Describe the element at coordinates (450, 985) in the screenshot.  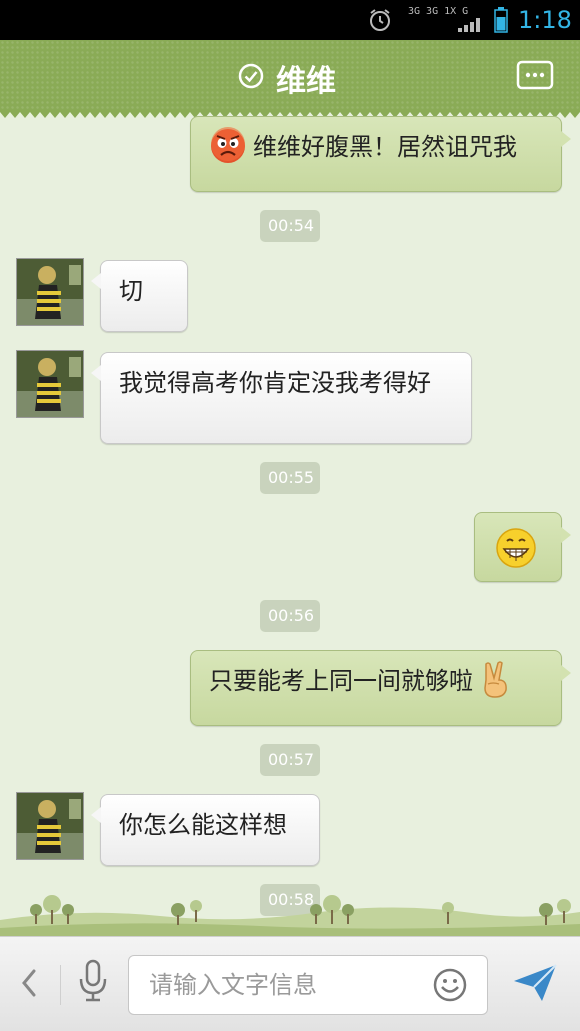
I see `smiley-icon` at that location.